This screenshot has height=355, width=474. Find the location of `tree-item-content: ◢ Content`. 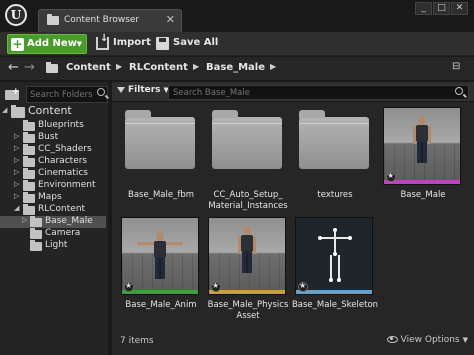

tree-item-content: ◢ Content is located at coordinates (54, 111).